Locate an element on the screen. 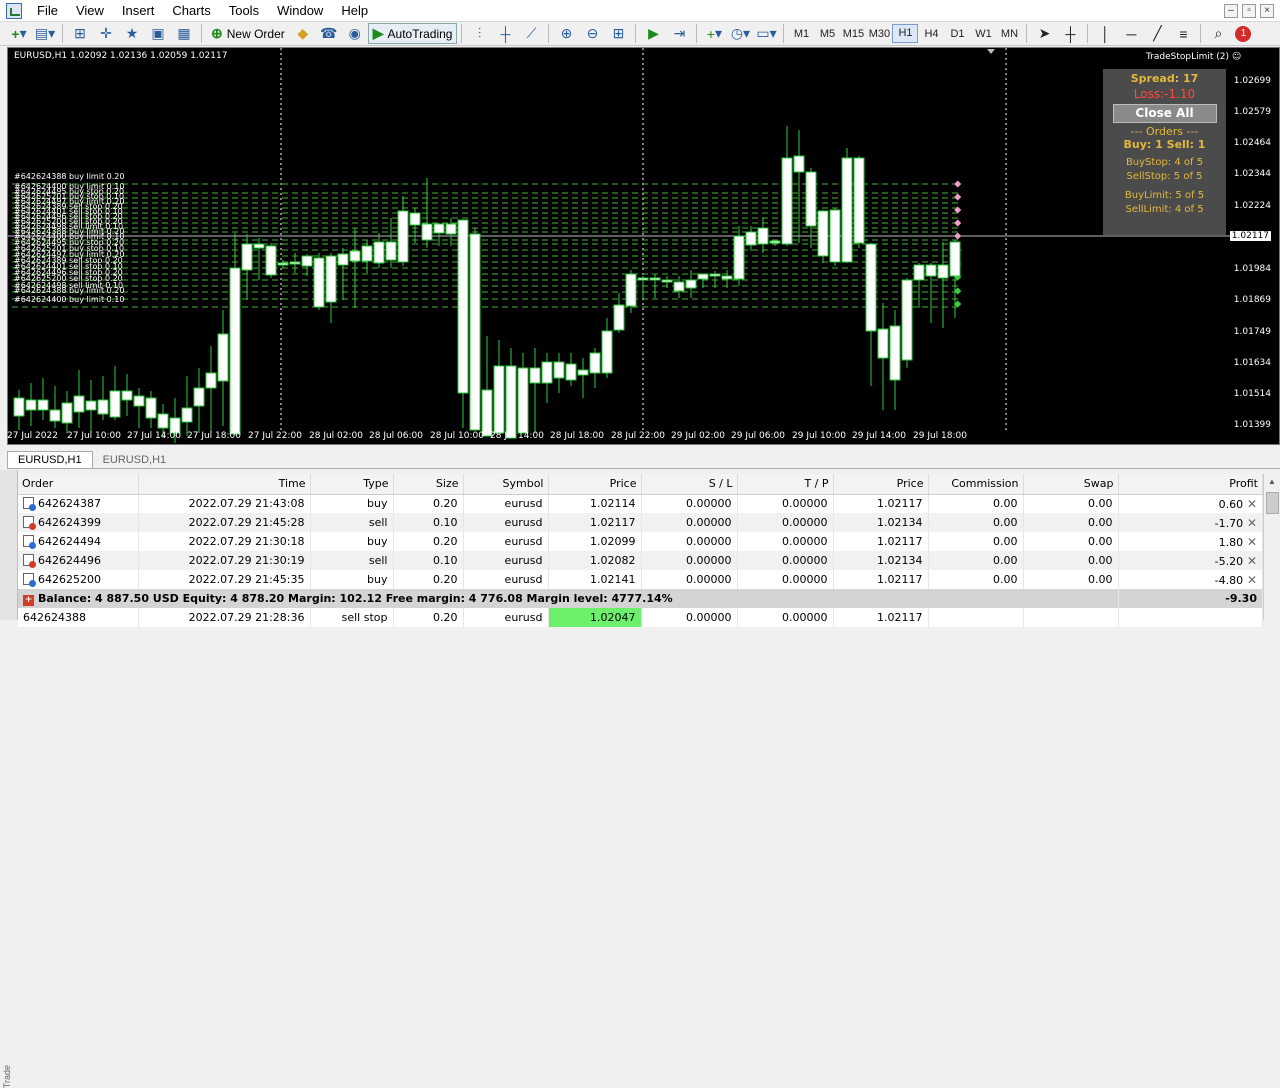  horizontal-line-icon: ─ is located at coordinates (1131, 34).